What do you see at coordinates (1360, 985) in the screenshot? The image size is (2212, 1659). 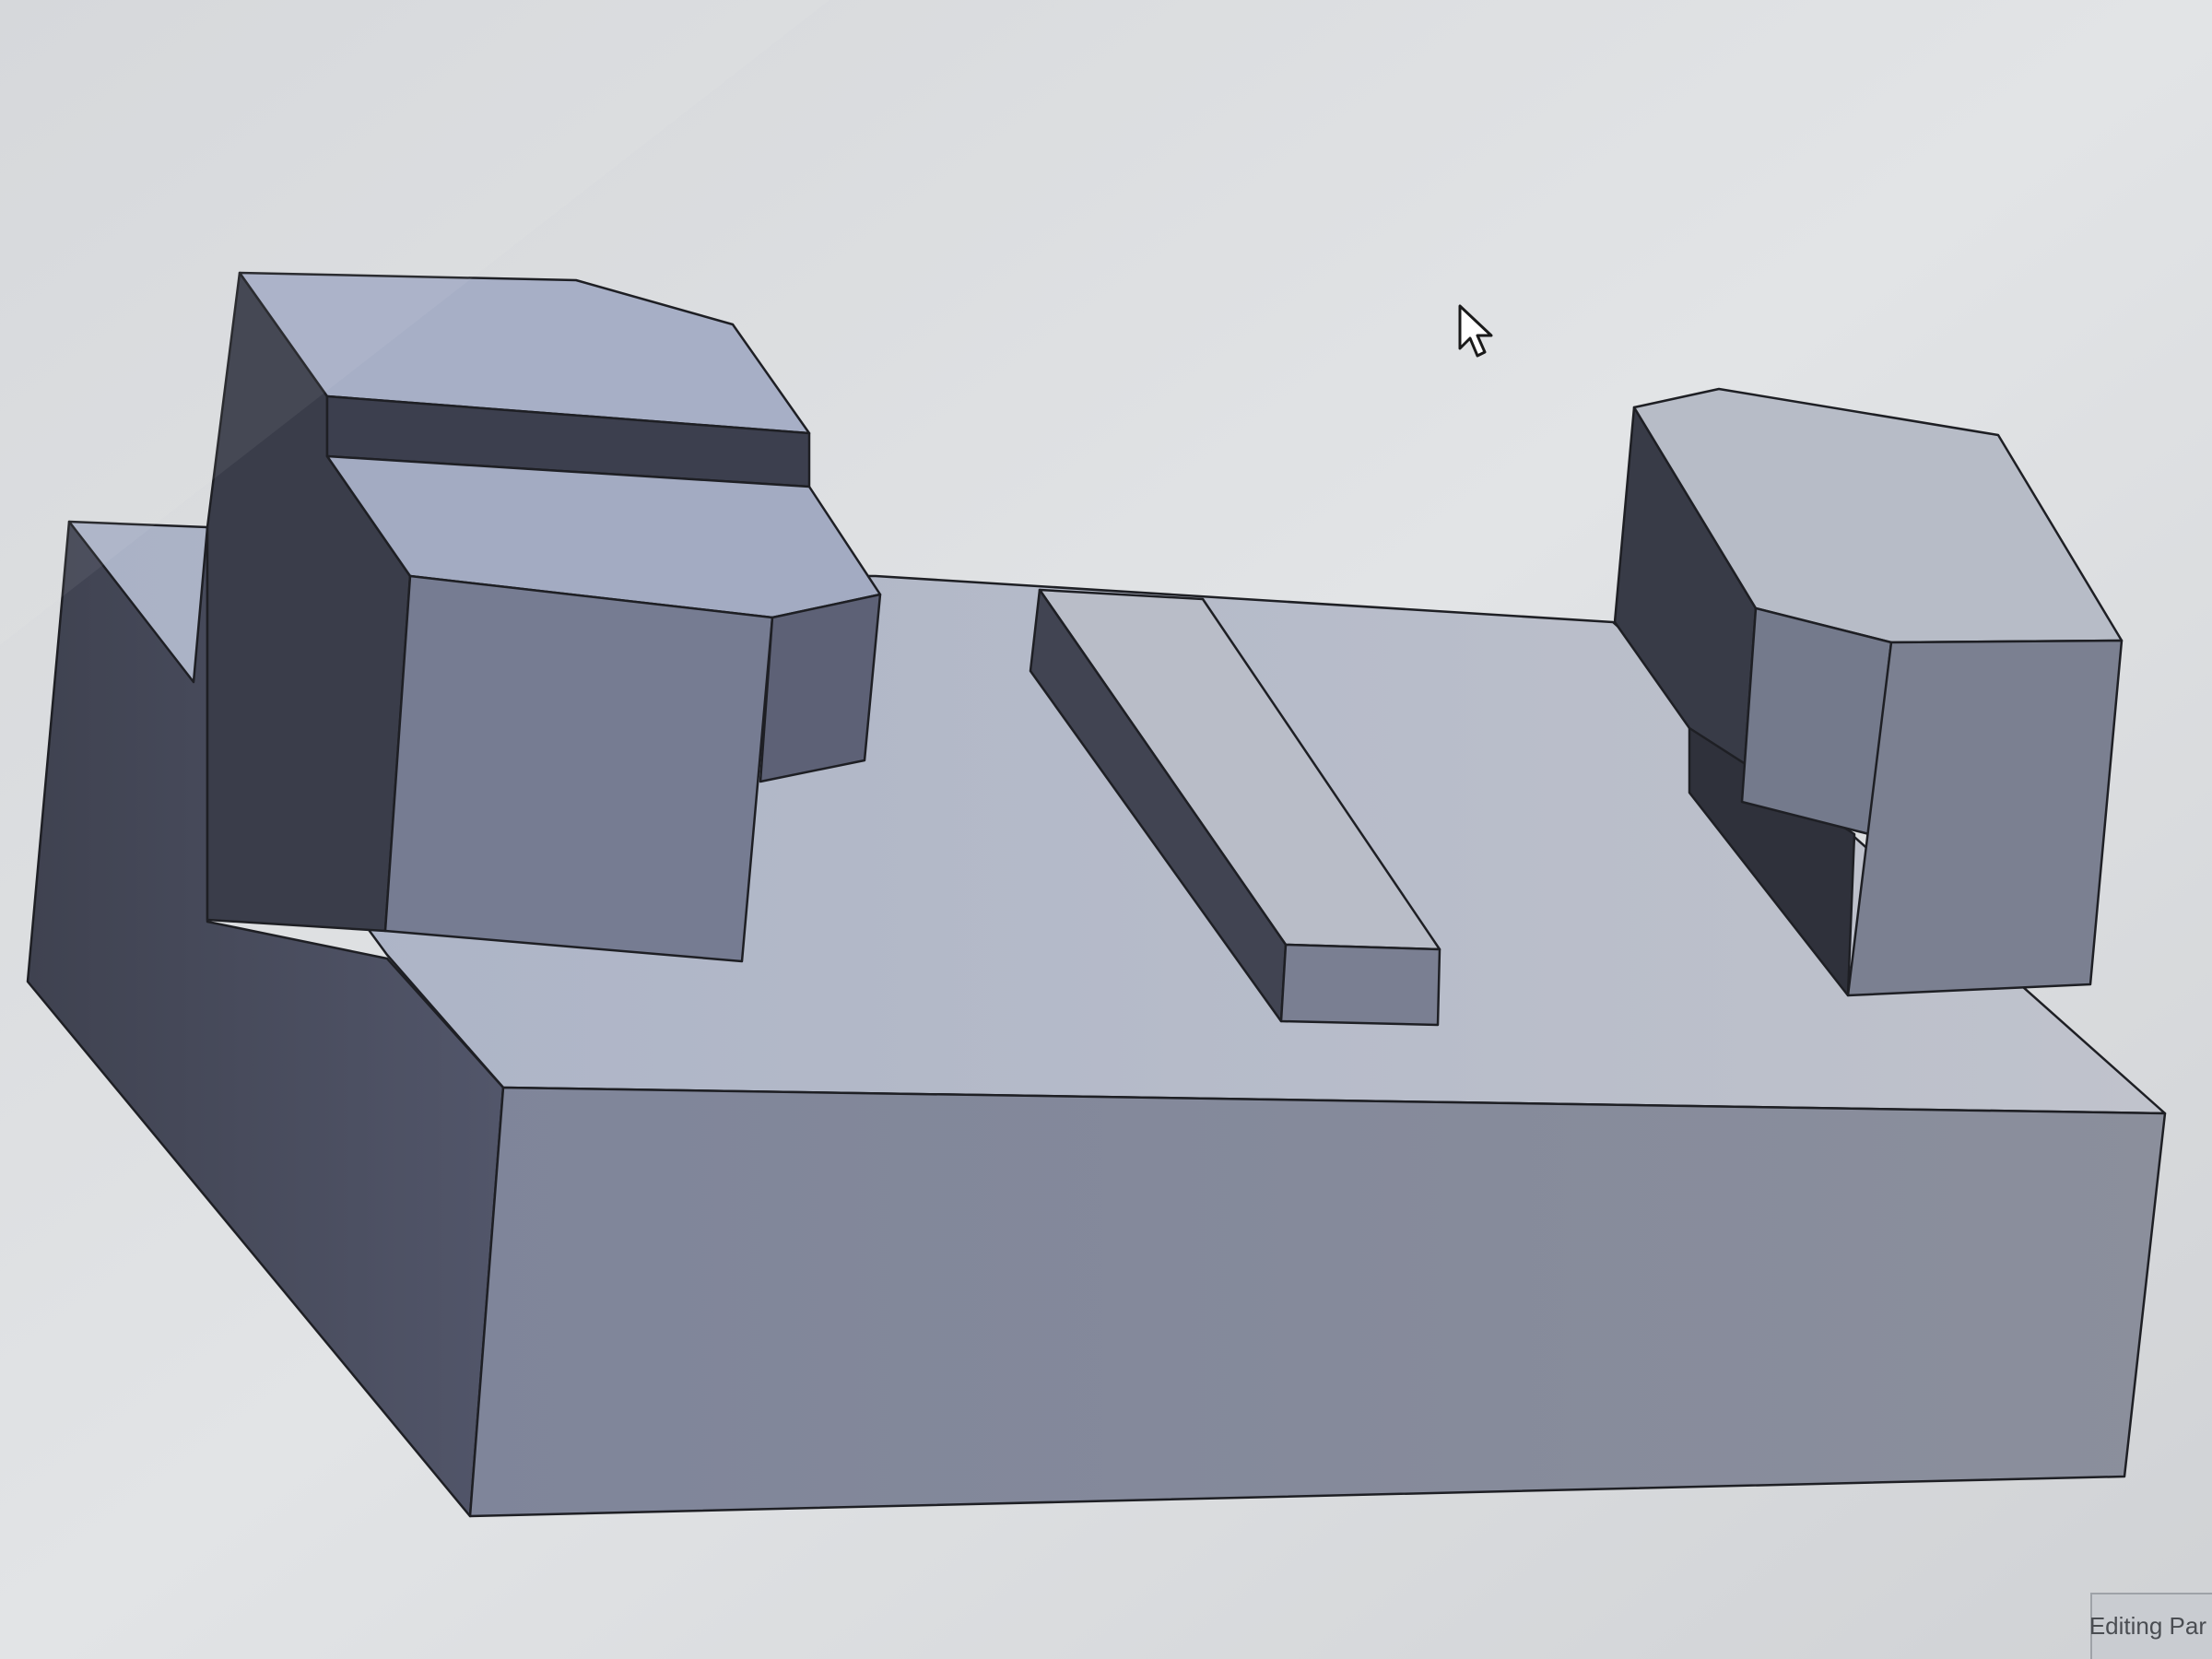 I see `bar-end-face` at bounding box center [1360, 985].